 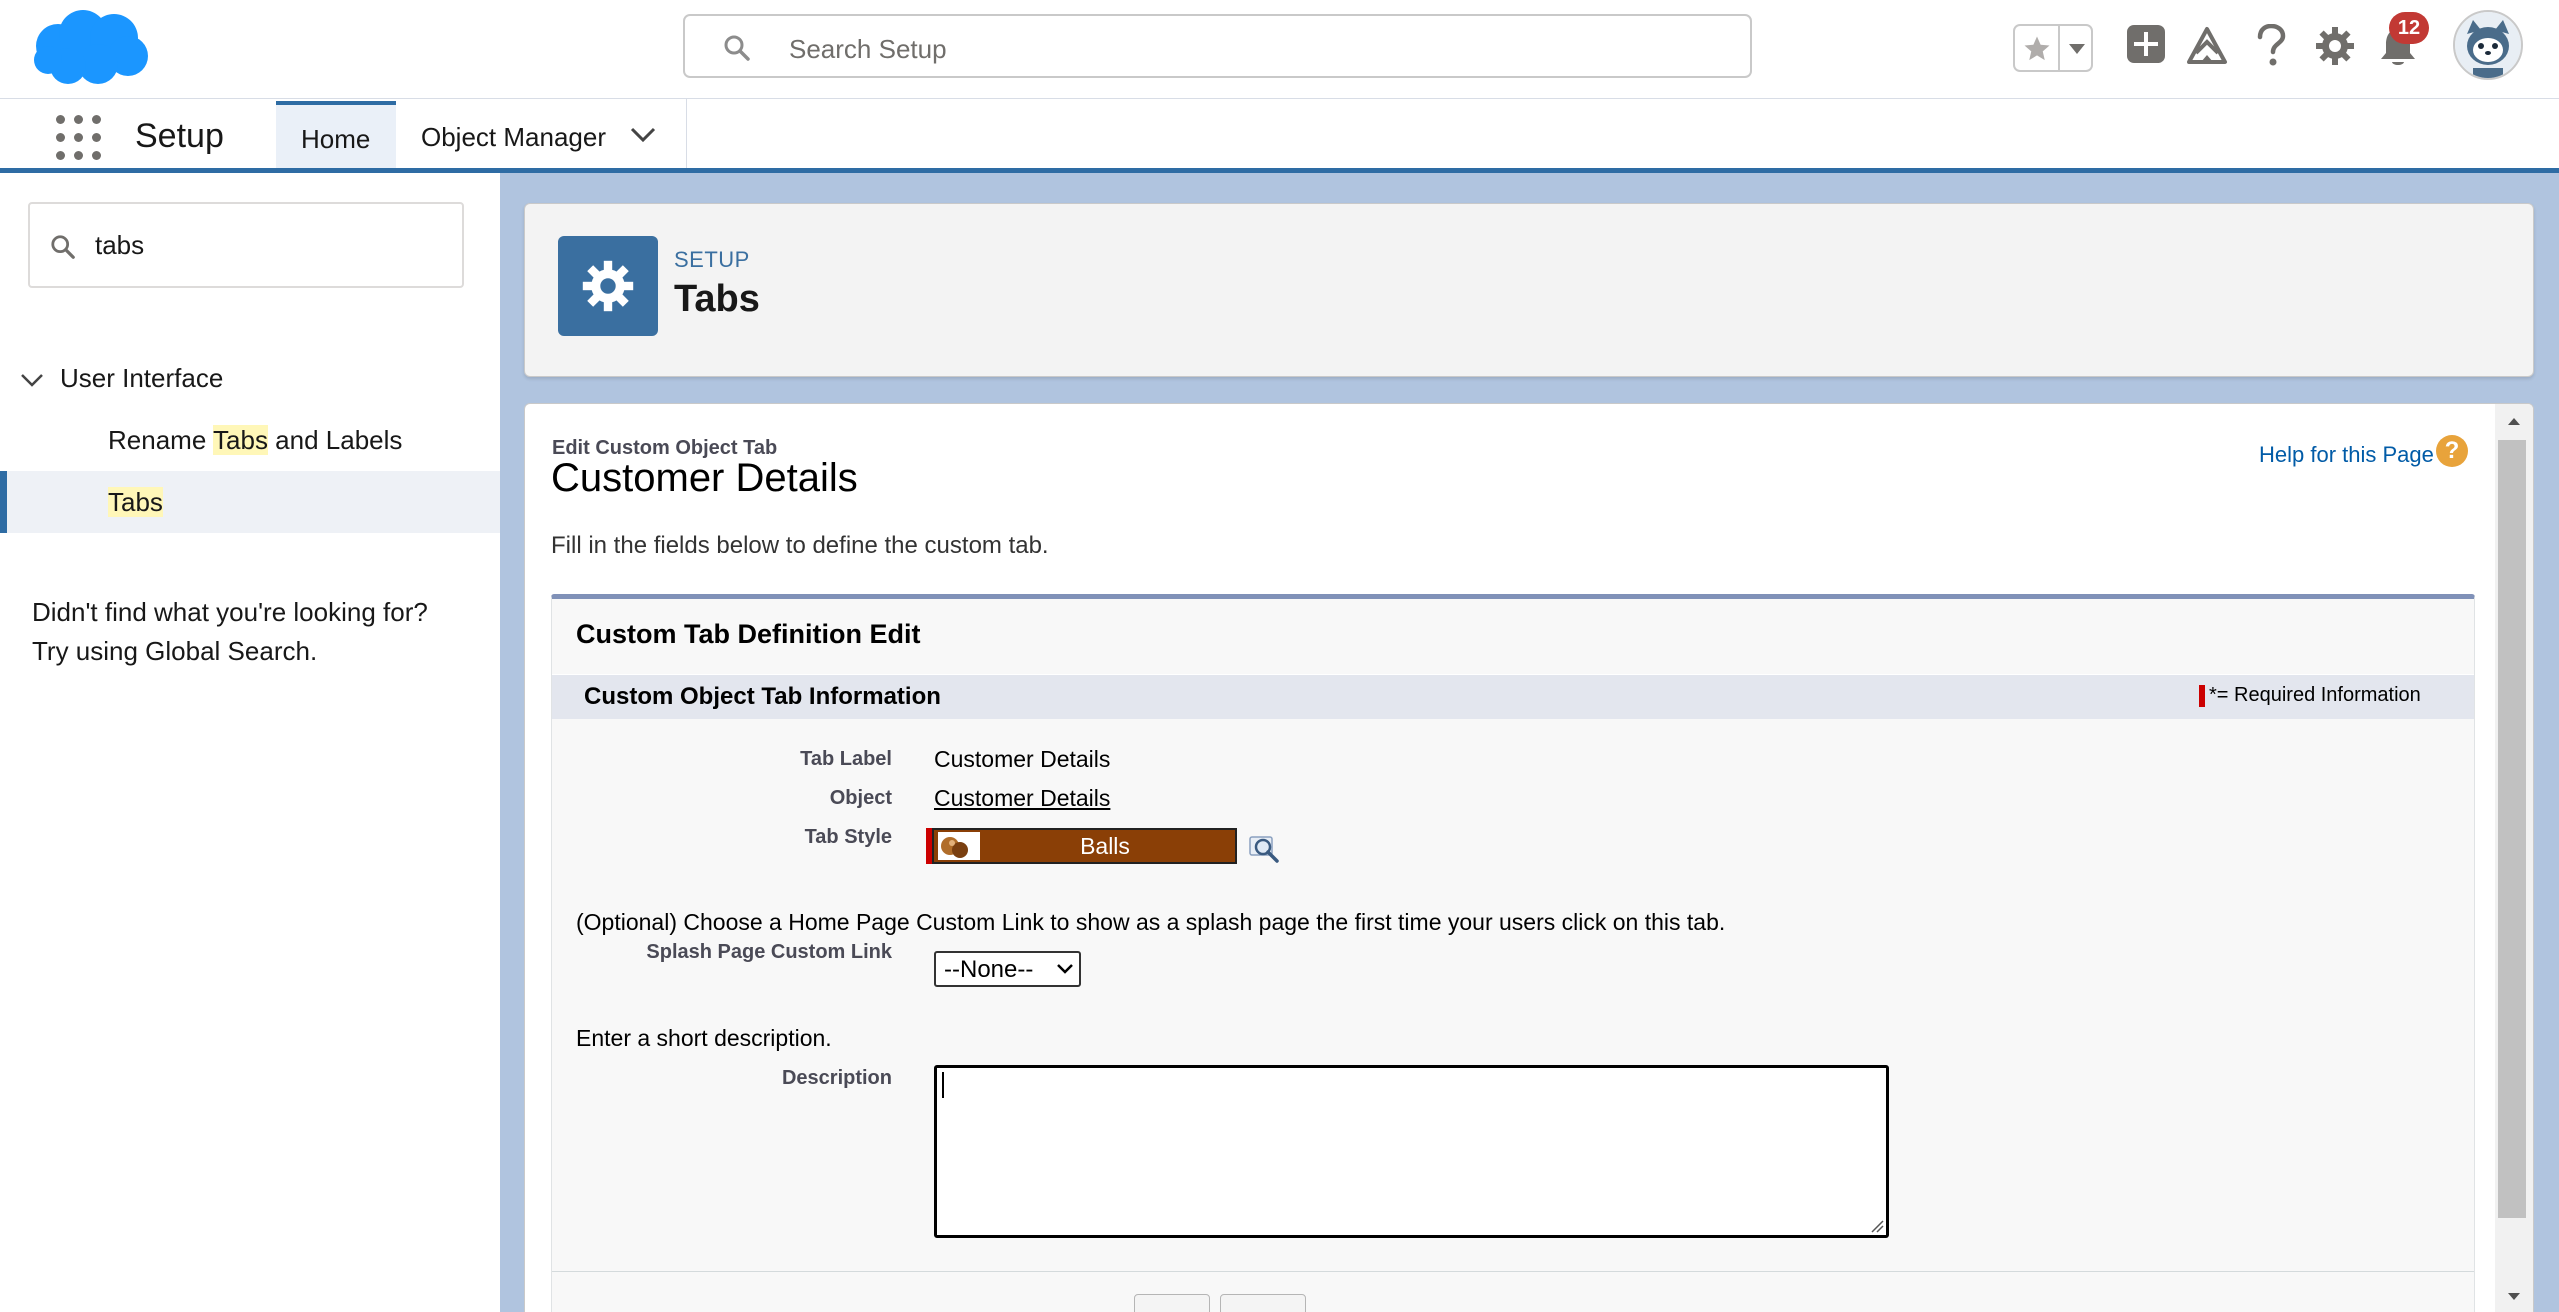 I want to click on vertical-scrollbar, so click(x=2514, y=858).